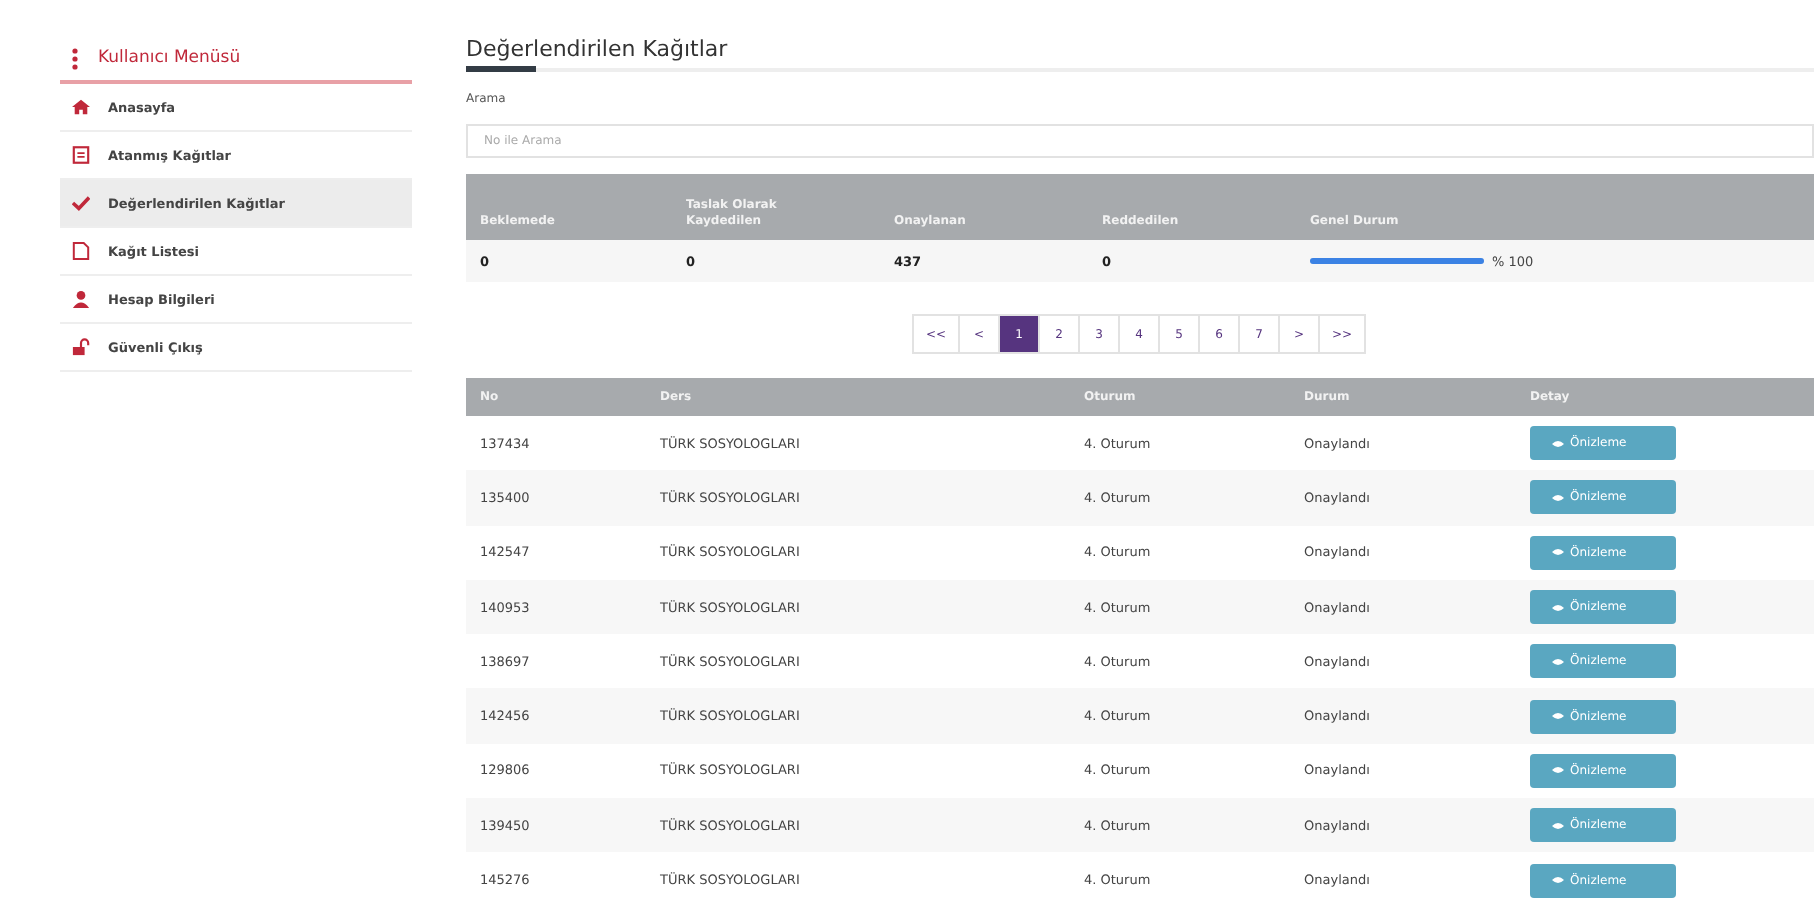 Image resolution: width=1814 pixels, height=908 pixels. What do you see at coordinates (598, 51) in the screenshot?
I see `page-title: Değerlendirilen Kağıtlar` at bounding box center [598, 51].